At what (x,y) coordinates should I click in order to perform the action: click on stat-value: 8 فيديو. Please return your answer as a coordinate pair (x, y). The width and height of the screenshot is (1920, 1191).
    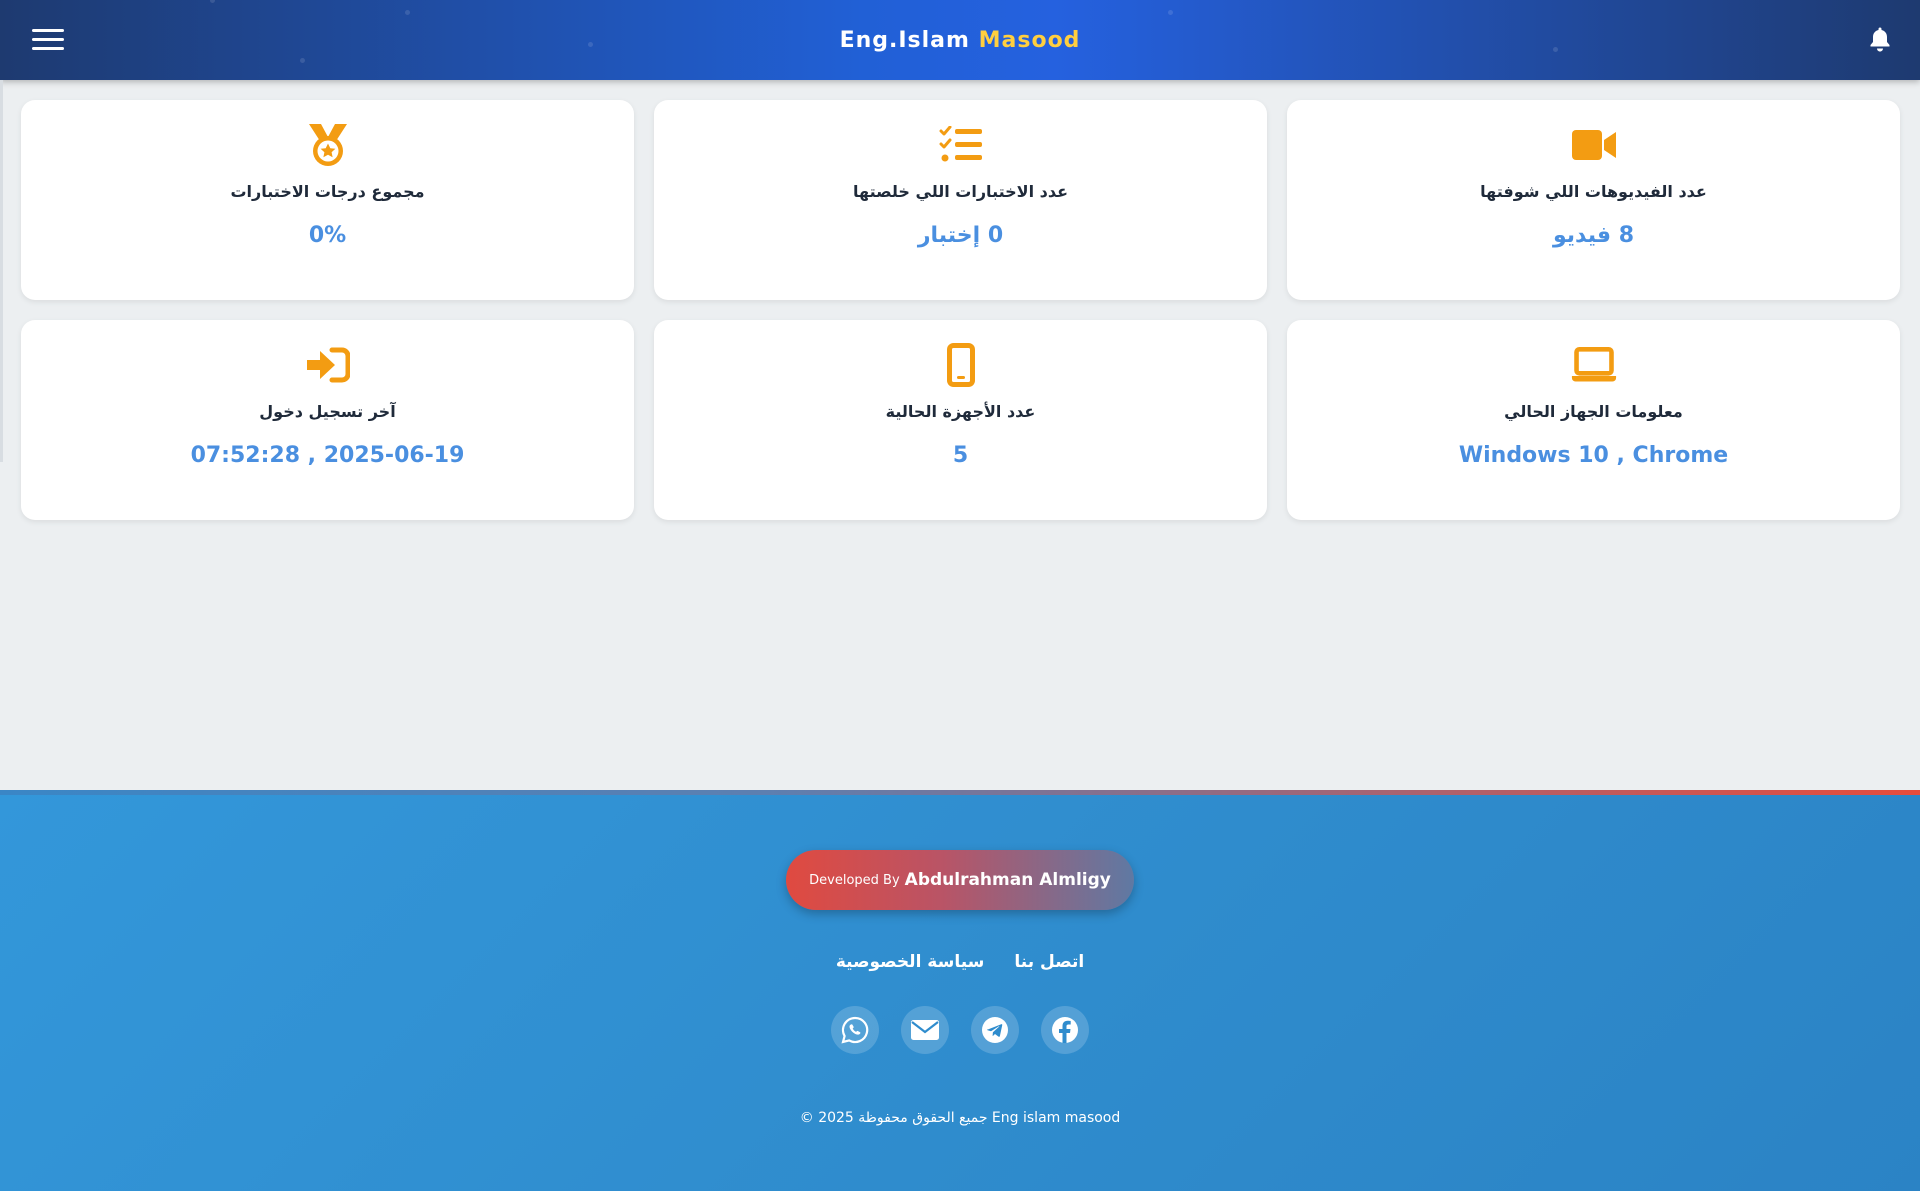
    Looking at the image, I should click on (1593, 235).